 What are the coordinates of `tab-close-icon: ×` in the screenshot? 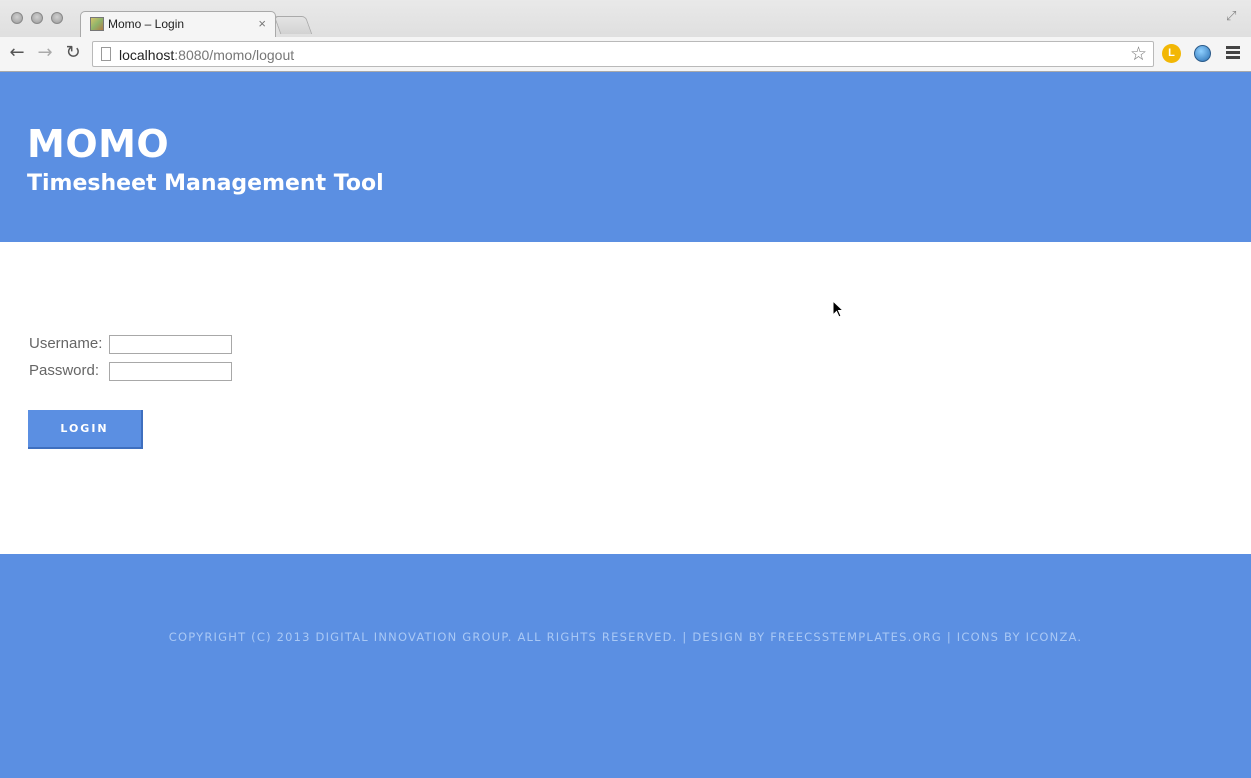 It's located at (262, 23).